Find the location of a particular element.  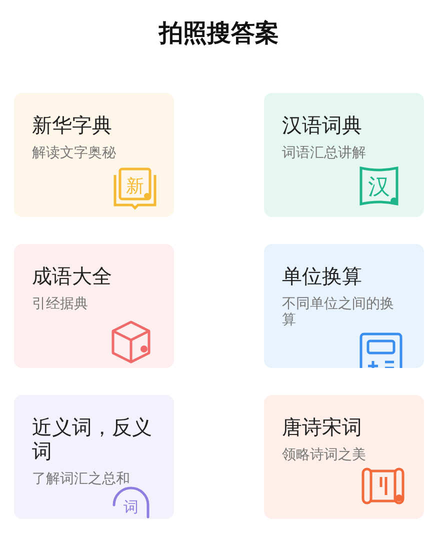

card-subtitle: 词语汇总讲解 is located at coordinates (324, 153).